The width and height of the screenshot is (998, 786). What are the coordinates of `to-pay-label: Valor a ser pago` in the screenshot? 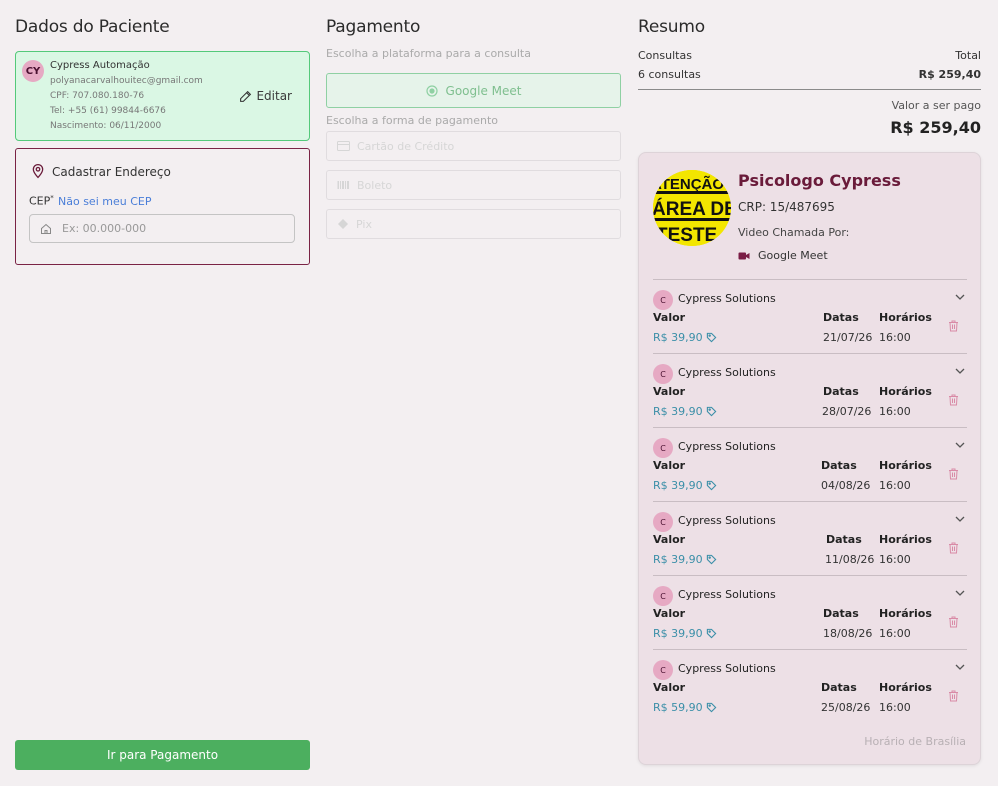 It's located at (936, 105).